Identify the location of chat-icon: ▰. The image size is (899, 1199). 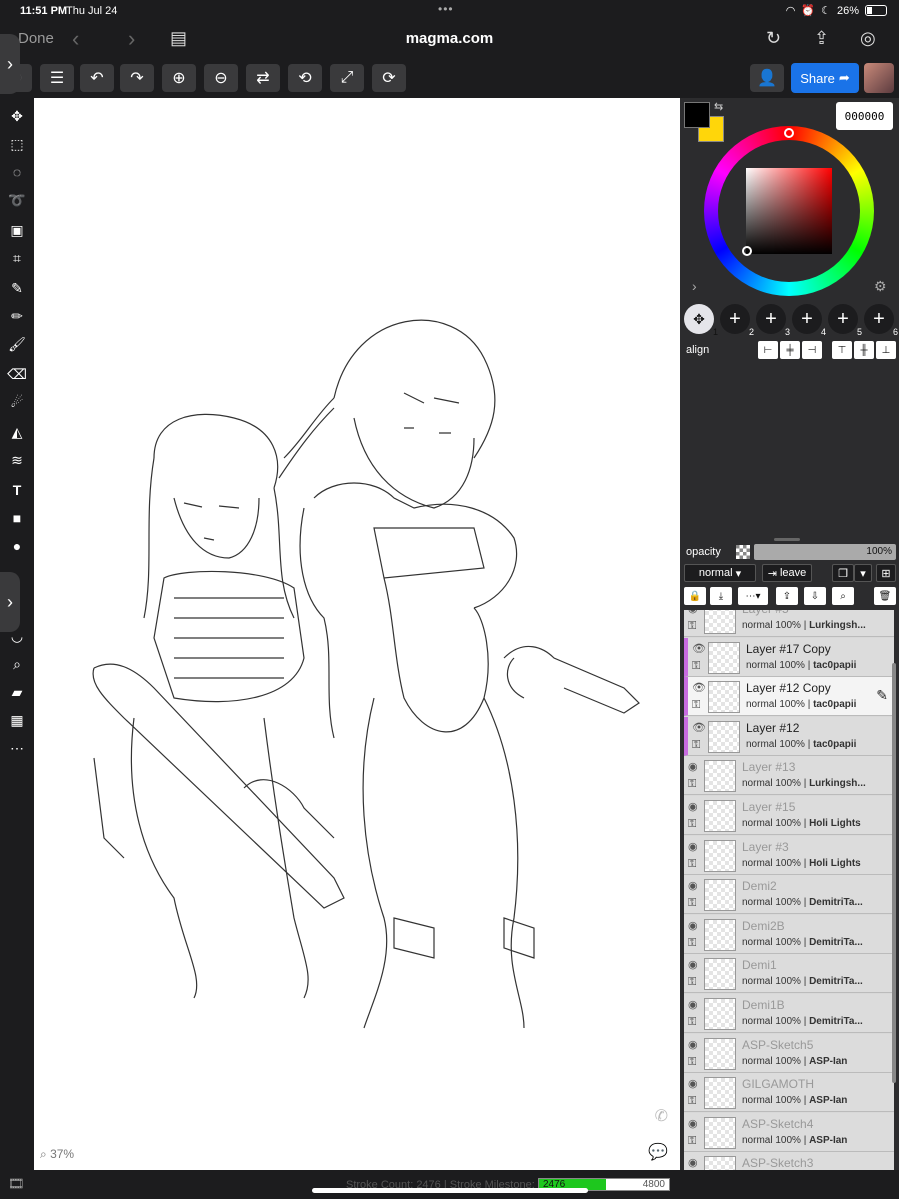
(17, 692).